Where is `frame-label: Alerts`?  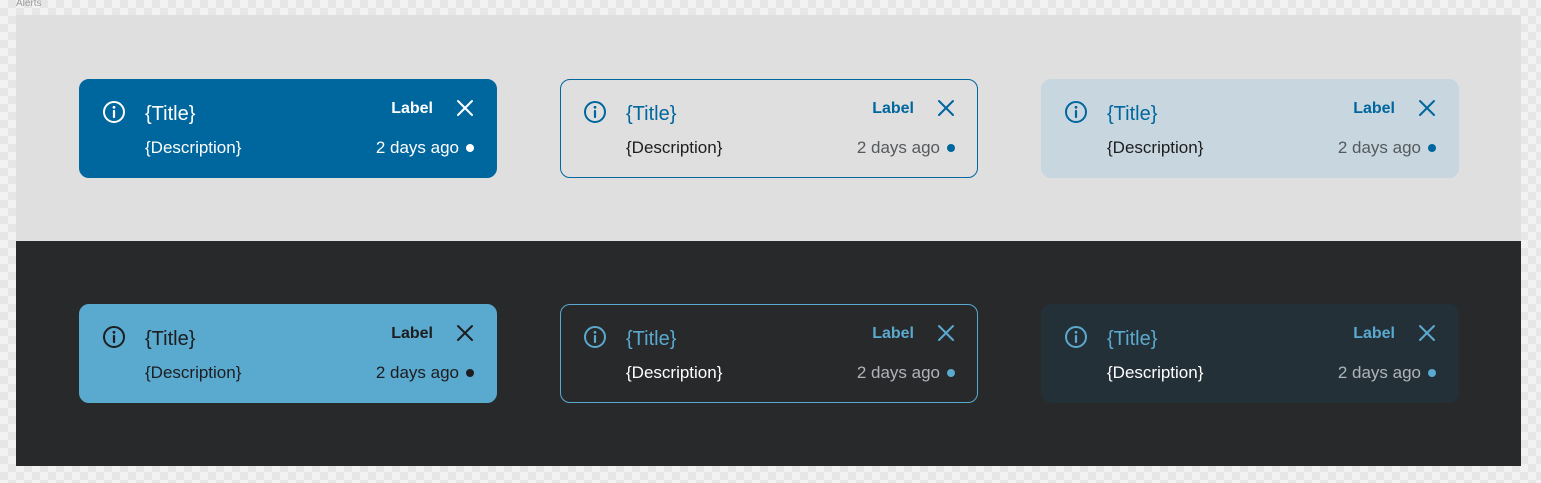
frame-label: Alerts is located at coordinates (29, 4).